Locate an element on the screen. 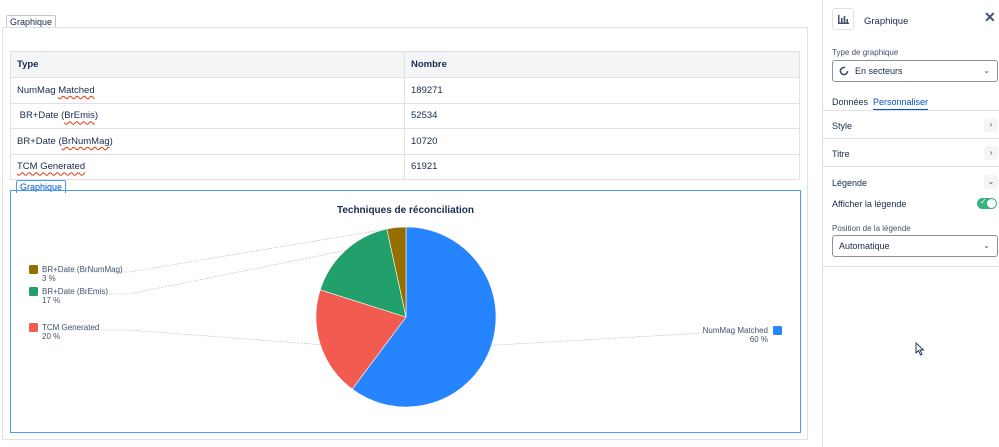 This screenshot has width=999, height=447. cell-value: 61921 is located at coordinates (602, 166).